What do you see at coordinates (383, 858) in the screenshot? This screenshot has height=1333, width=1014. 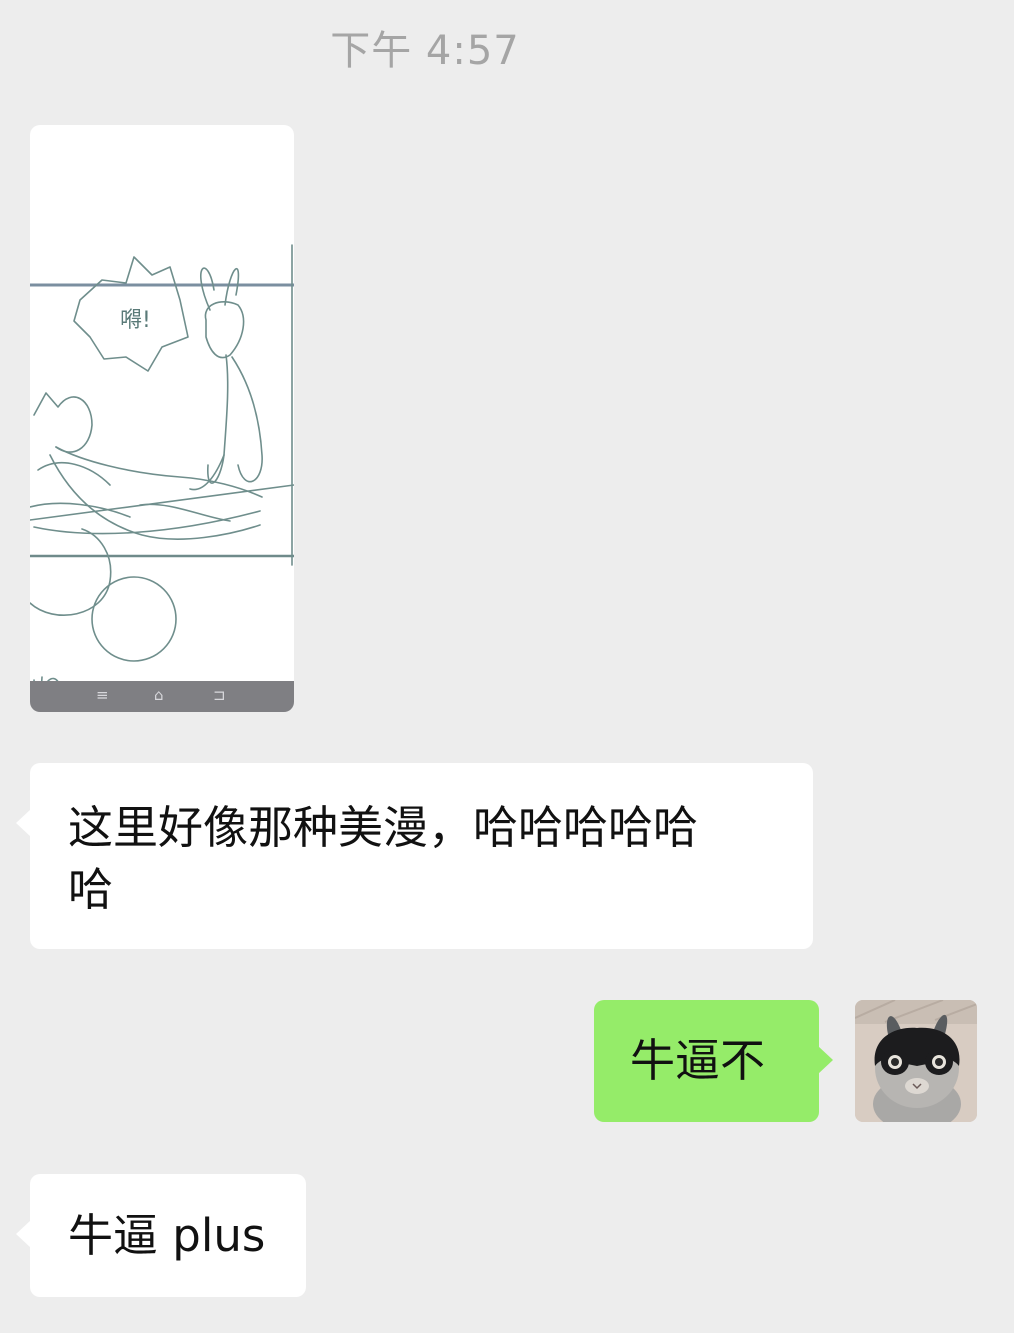 I see `message-text: 这里好像那种美漫，哈哈哈哈哈 哈` at bounding box center [383, 858].